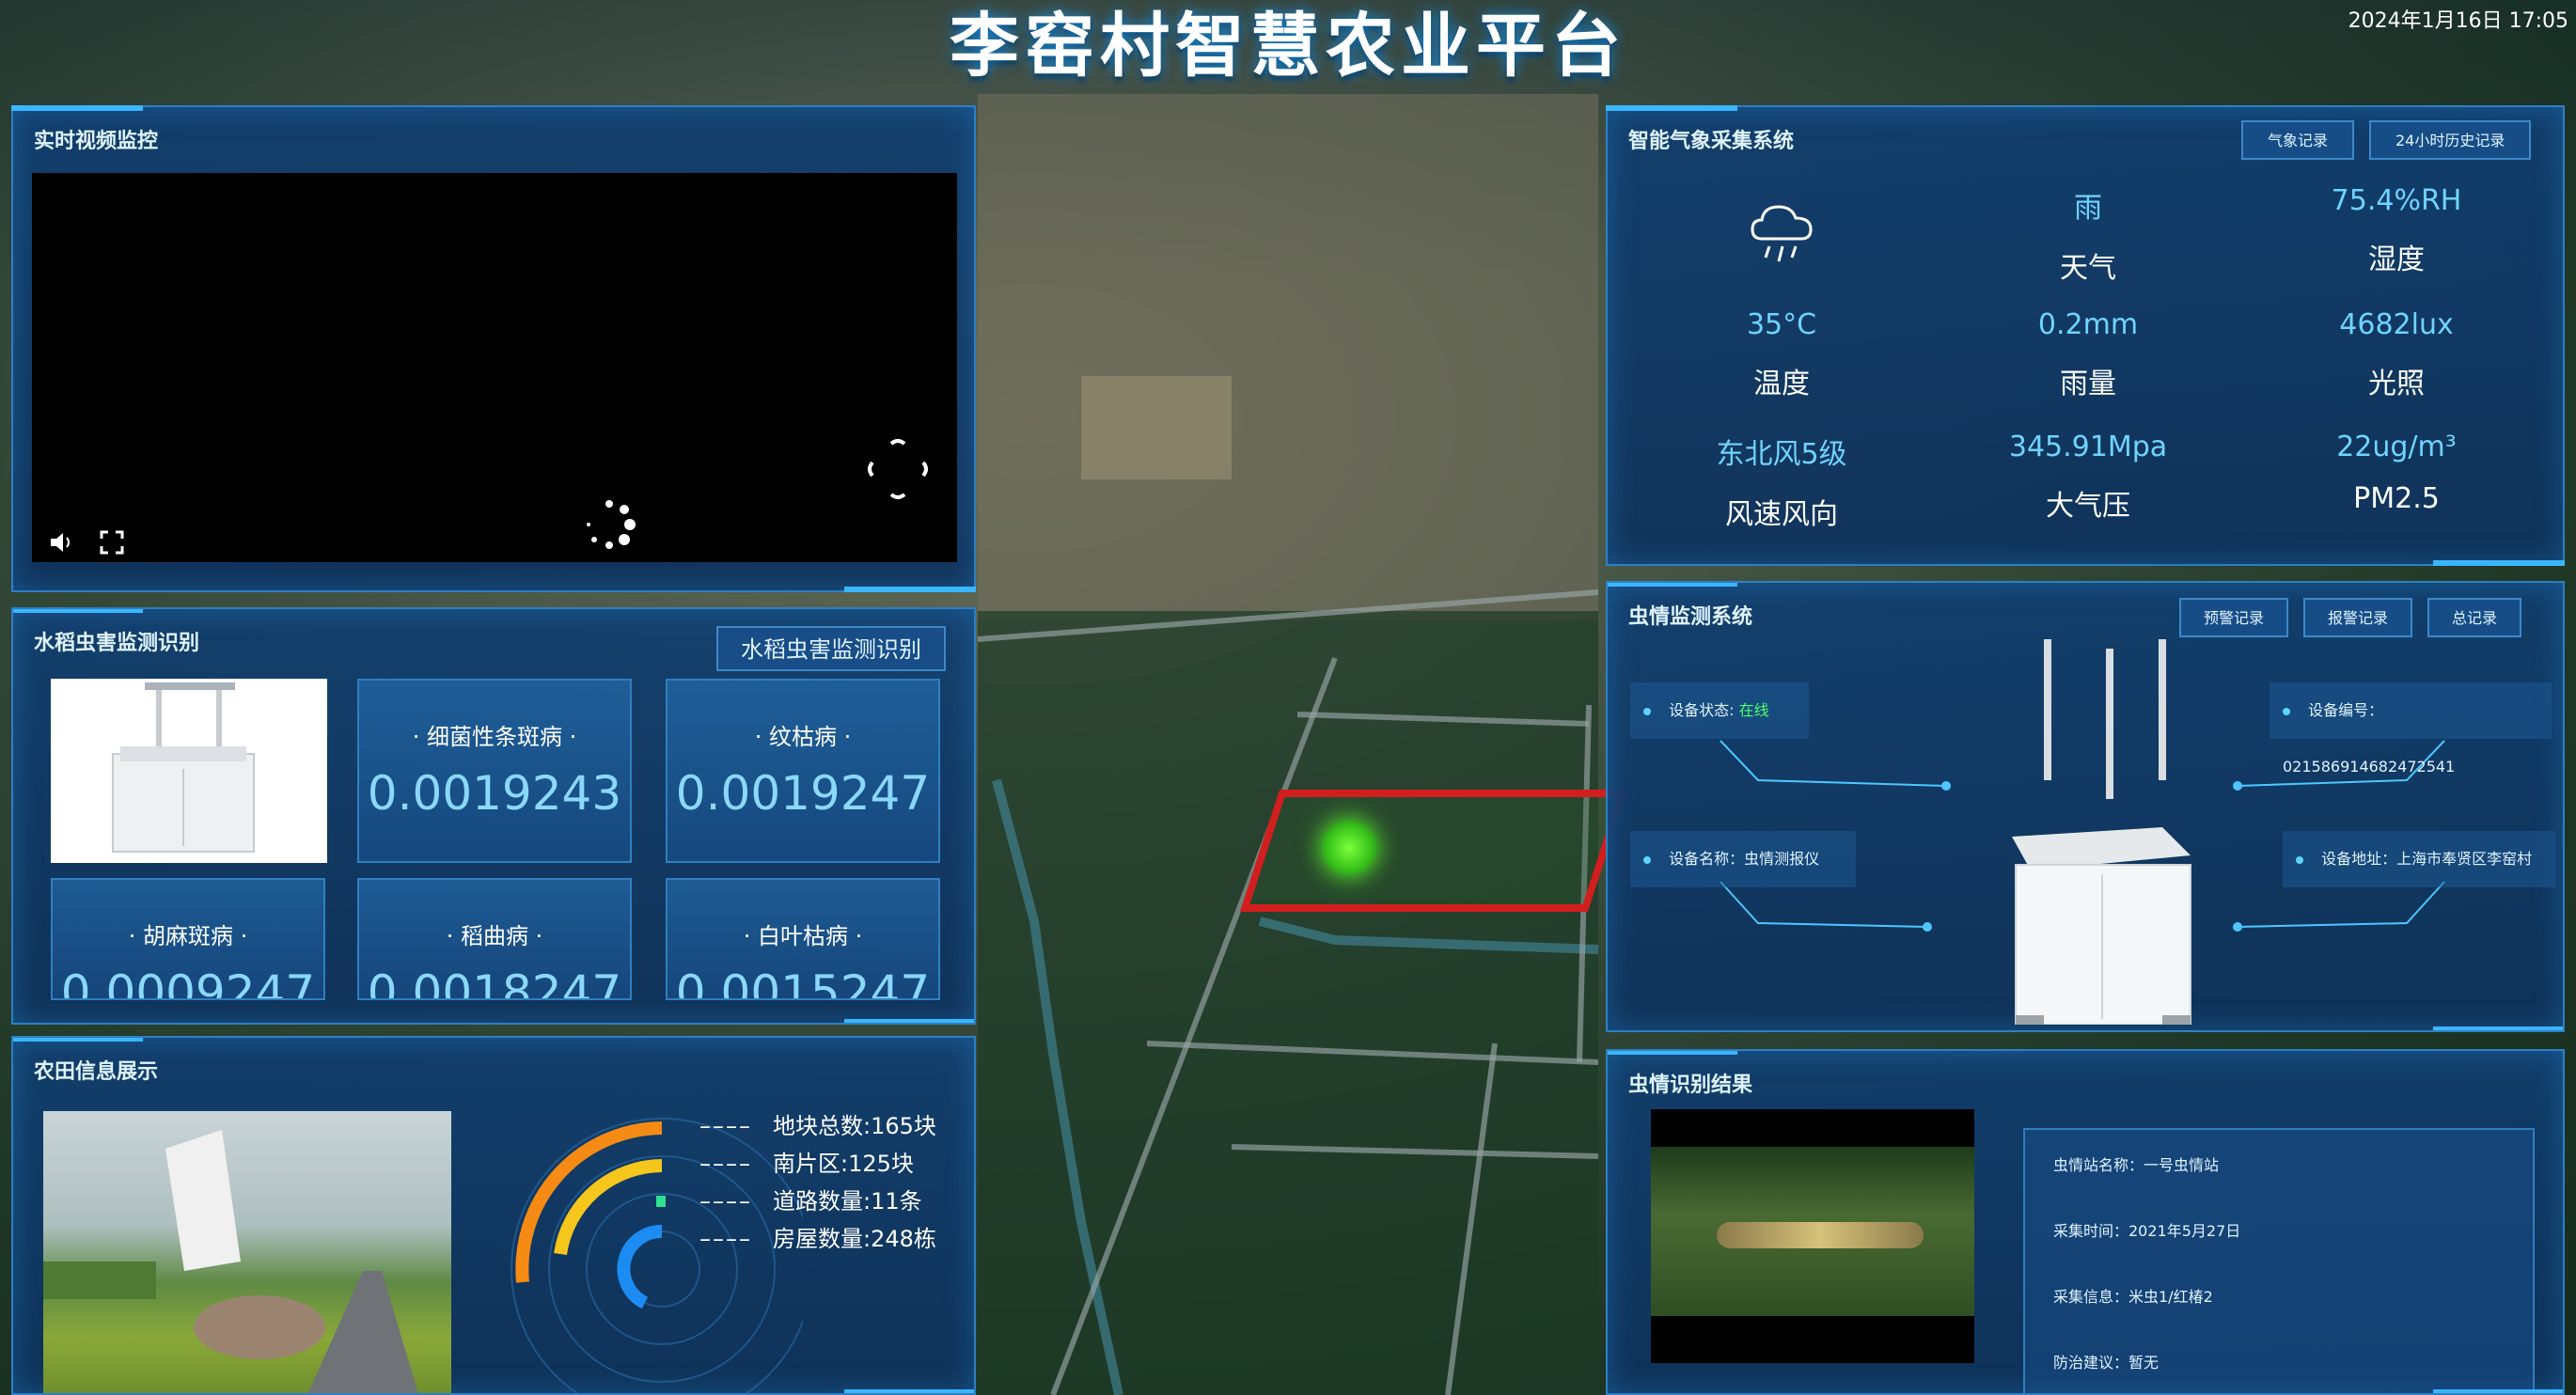 This screenshot has width=2576, height=1395. What do you see at coordinates (1754, 710) in the screenshot?
I see `device-status-value: 在线` at bounding box center [1754, 710].